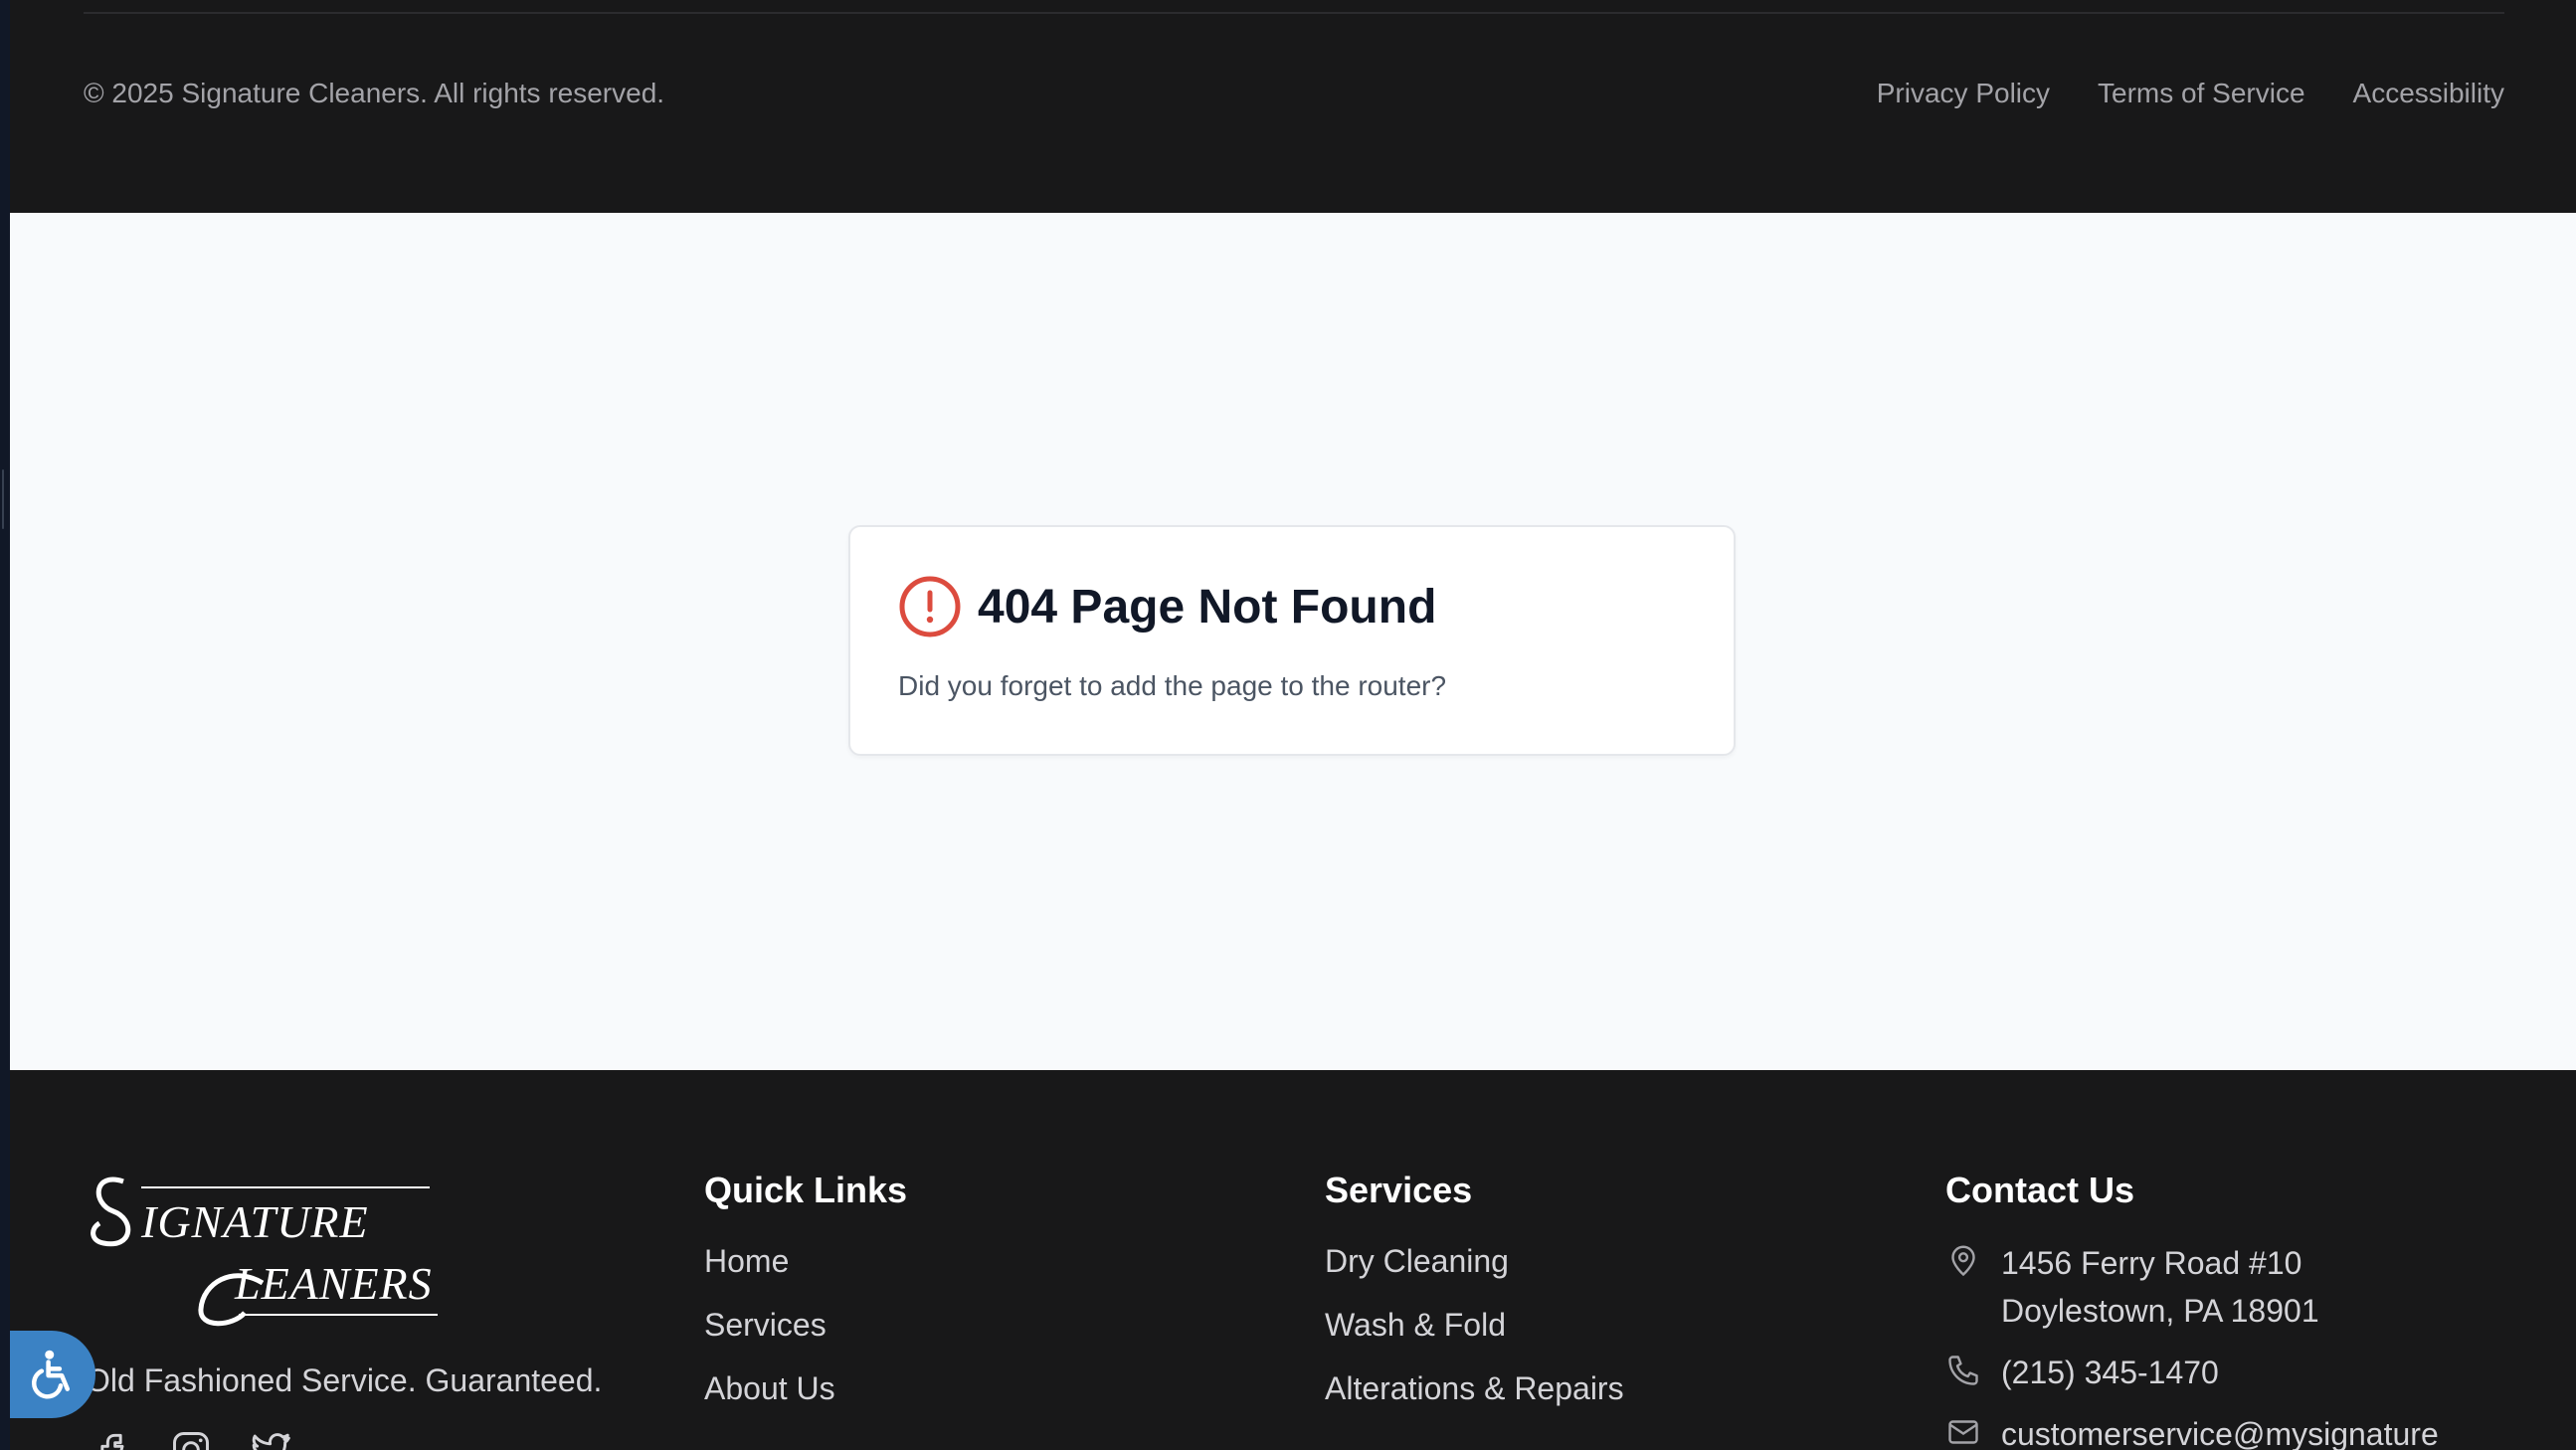 The image size is (2576, 1450). I want to click on svg-text: IGNATURE, so click(254, 1221).